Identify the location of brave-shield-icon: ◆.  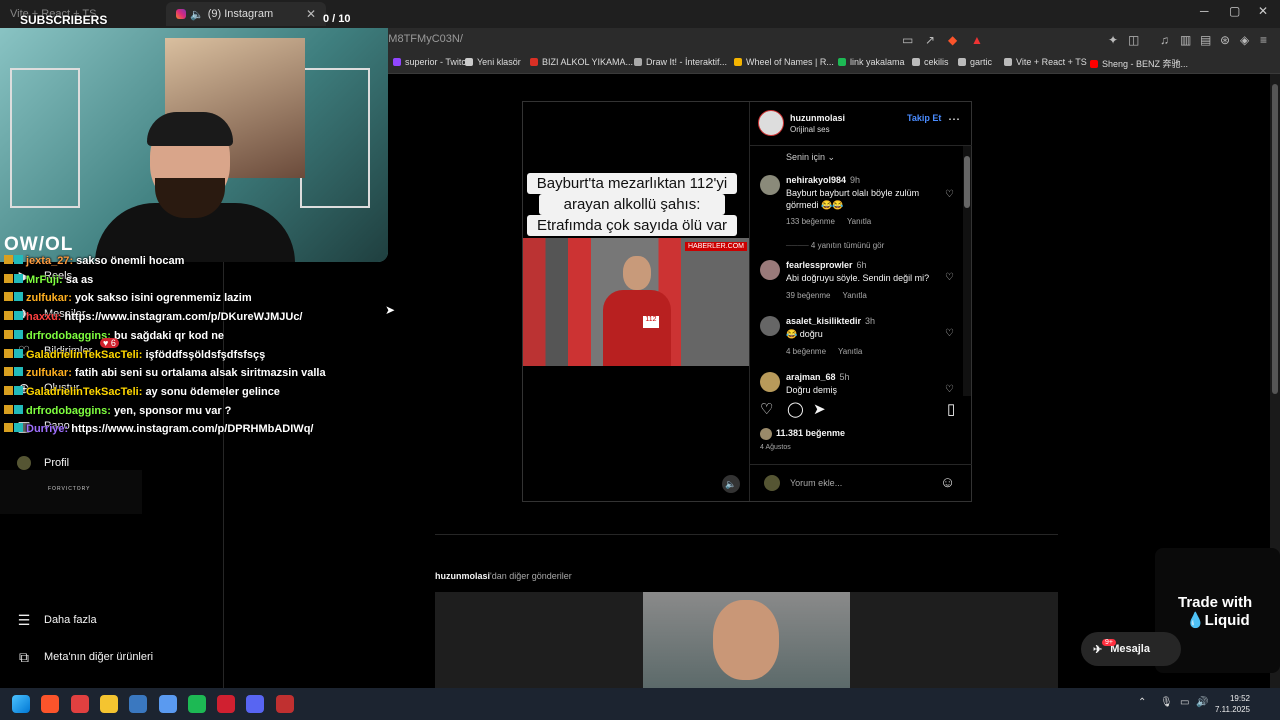
(952, 40).